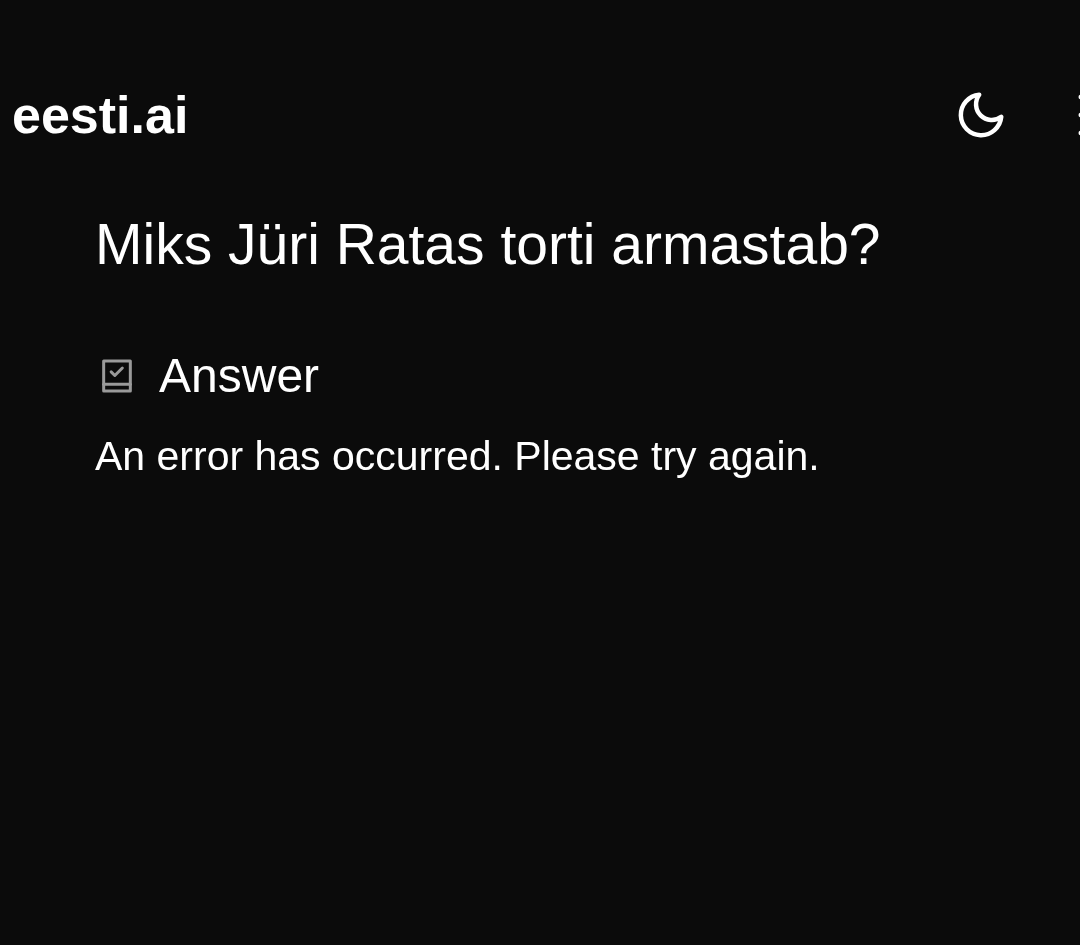 This screenshot has height=945, width=1080. Describe the element at coordinates (458, 457) in the screenshot. I see `error-message: An error has occurred. Please try again.` at that location.